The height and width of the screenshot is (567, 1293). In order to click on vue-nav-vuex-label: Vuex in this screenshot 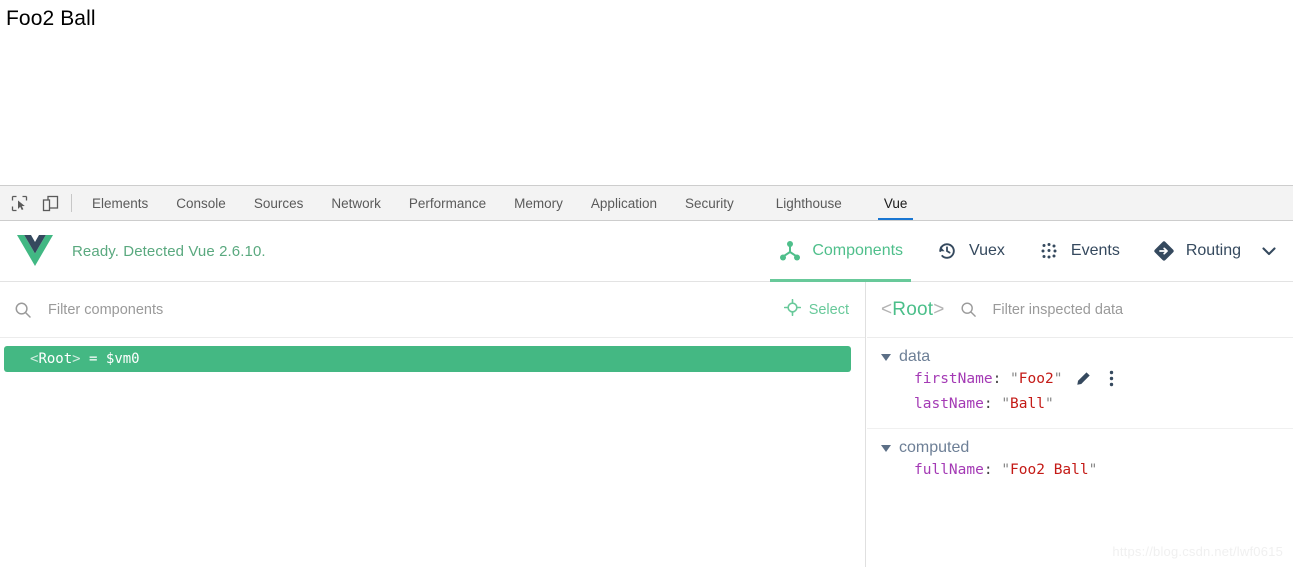, I will do `click(987, 250)`.